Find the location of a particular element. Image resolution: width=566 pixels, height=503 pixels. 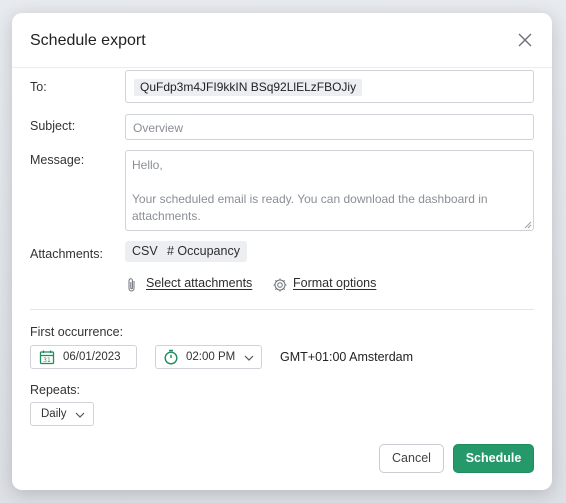

repeats-select: Daily is located at coordinates (62, 414).